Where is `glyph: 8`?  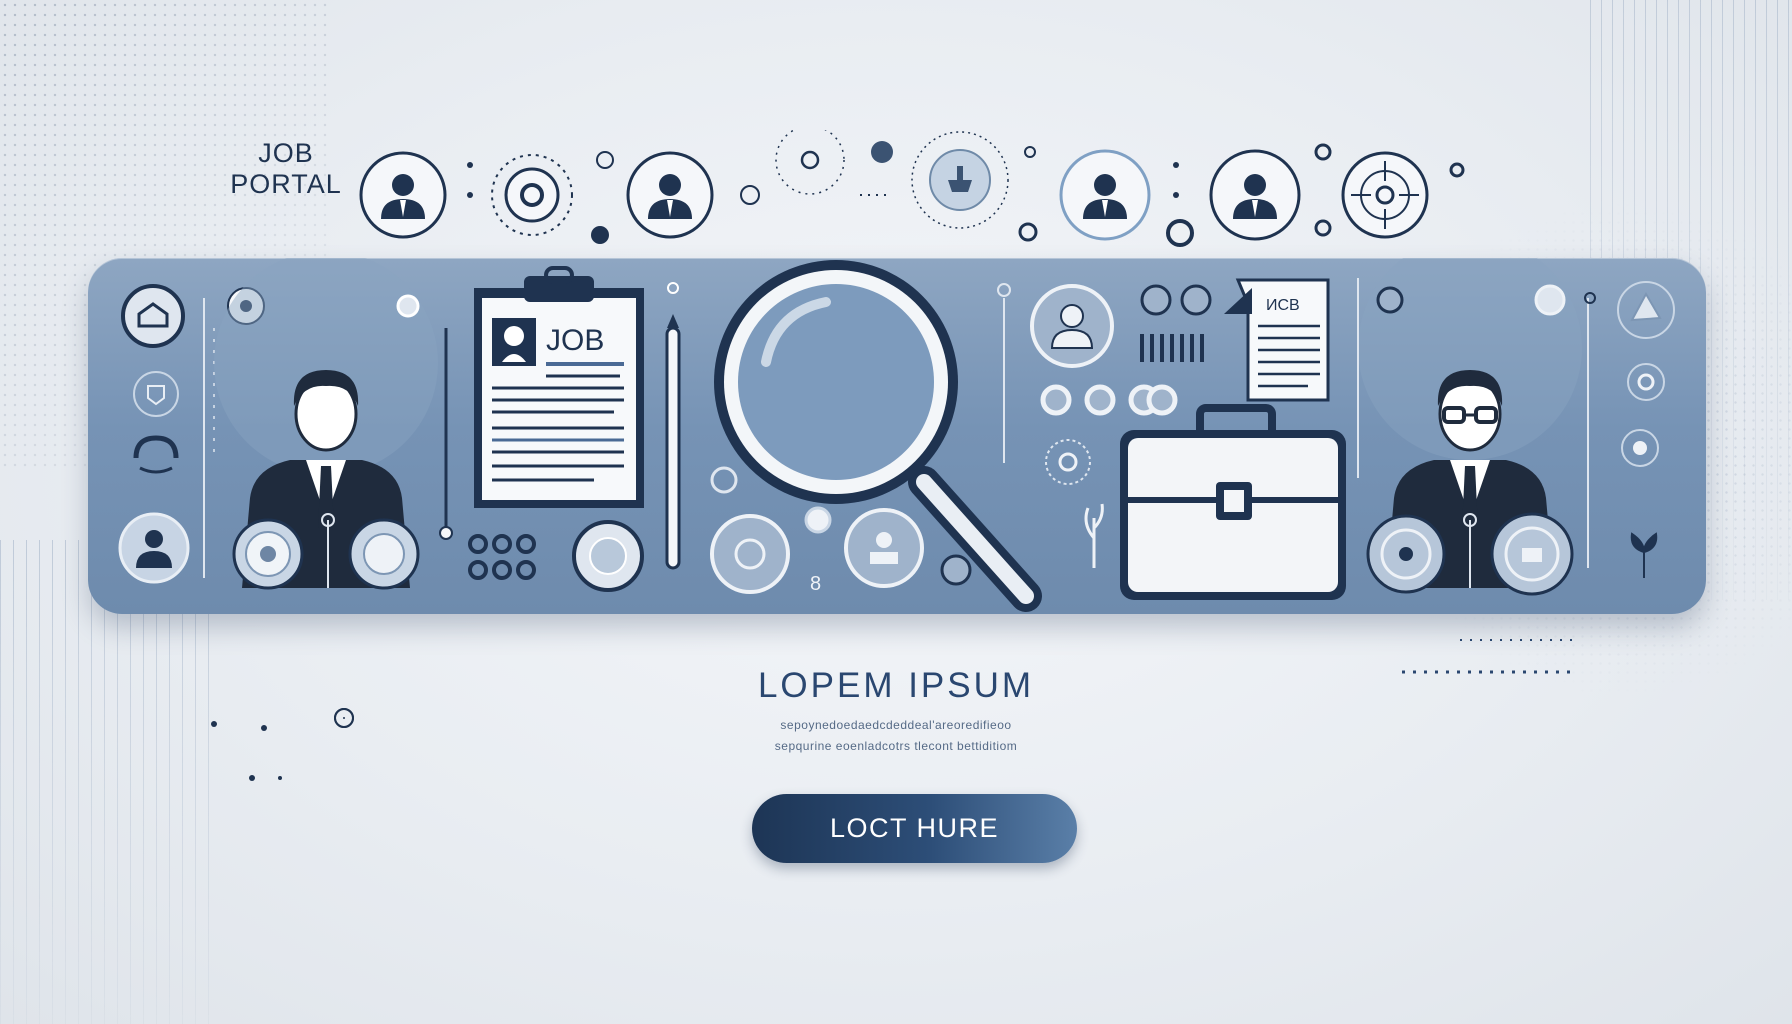
glyph: 8 is located at coordinates (815, 584).